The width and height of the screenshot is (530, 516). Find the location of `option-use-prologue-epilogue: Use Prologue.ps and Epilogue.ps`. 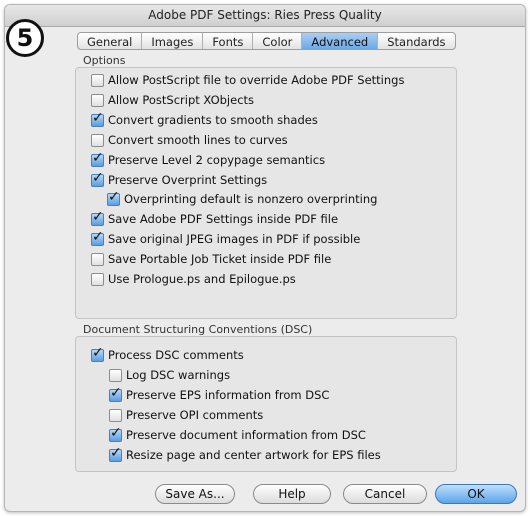

option-use-prologue-epilogue: Use Prologue.ps and Epilogue.ps is located at coordinates (193, 279).